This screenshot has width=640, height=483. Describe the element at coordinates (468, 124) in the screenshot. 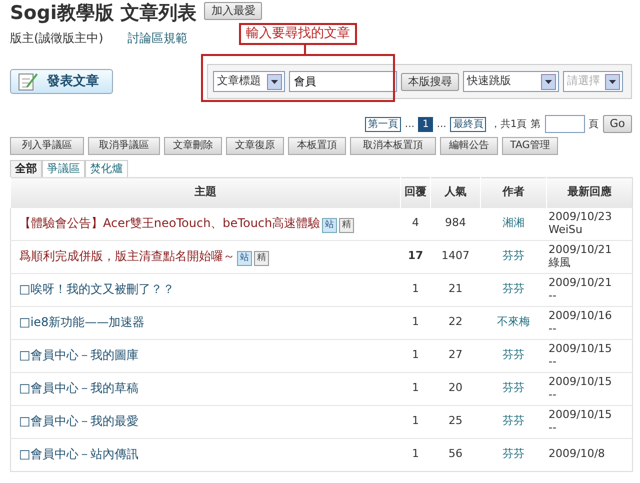

I see `last-page-link: 最終頁` at that location.